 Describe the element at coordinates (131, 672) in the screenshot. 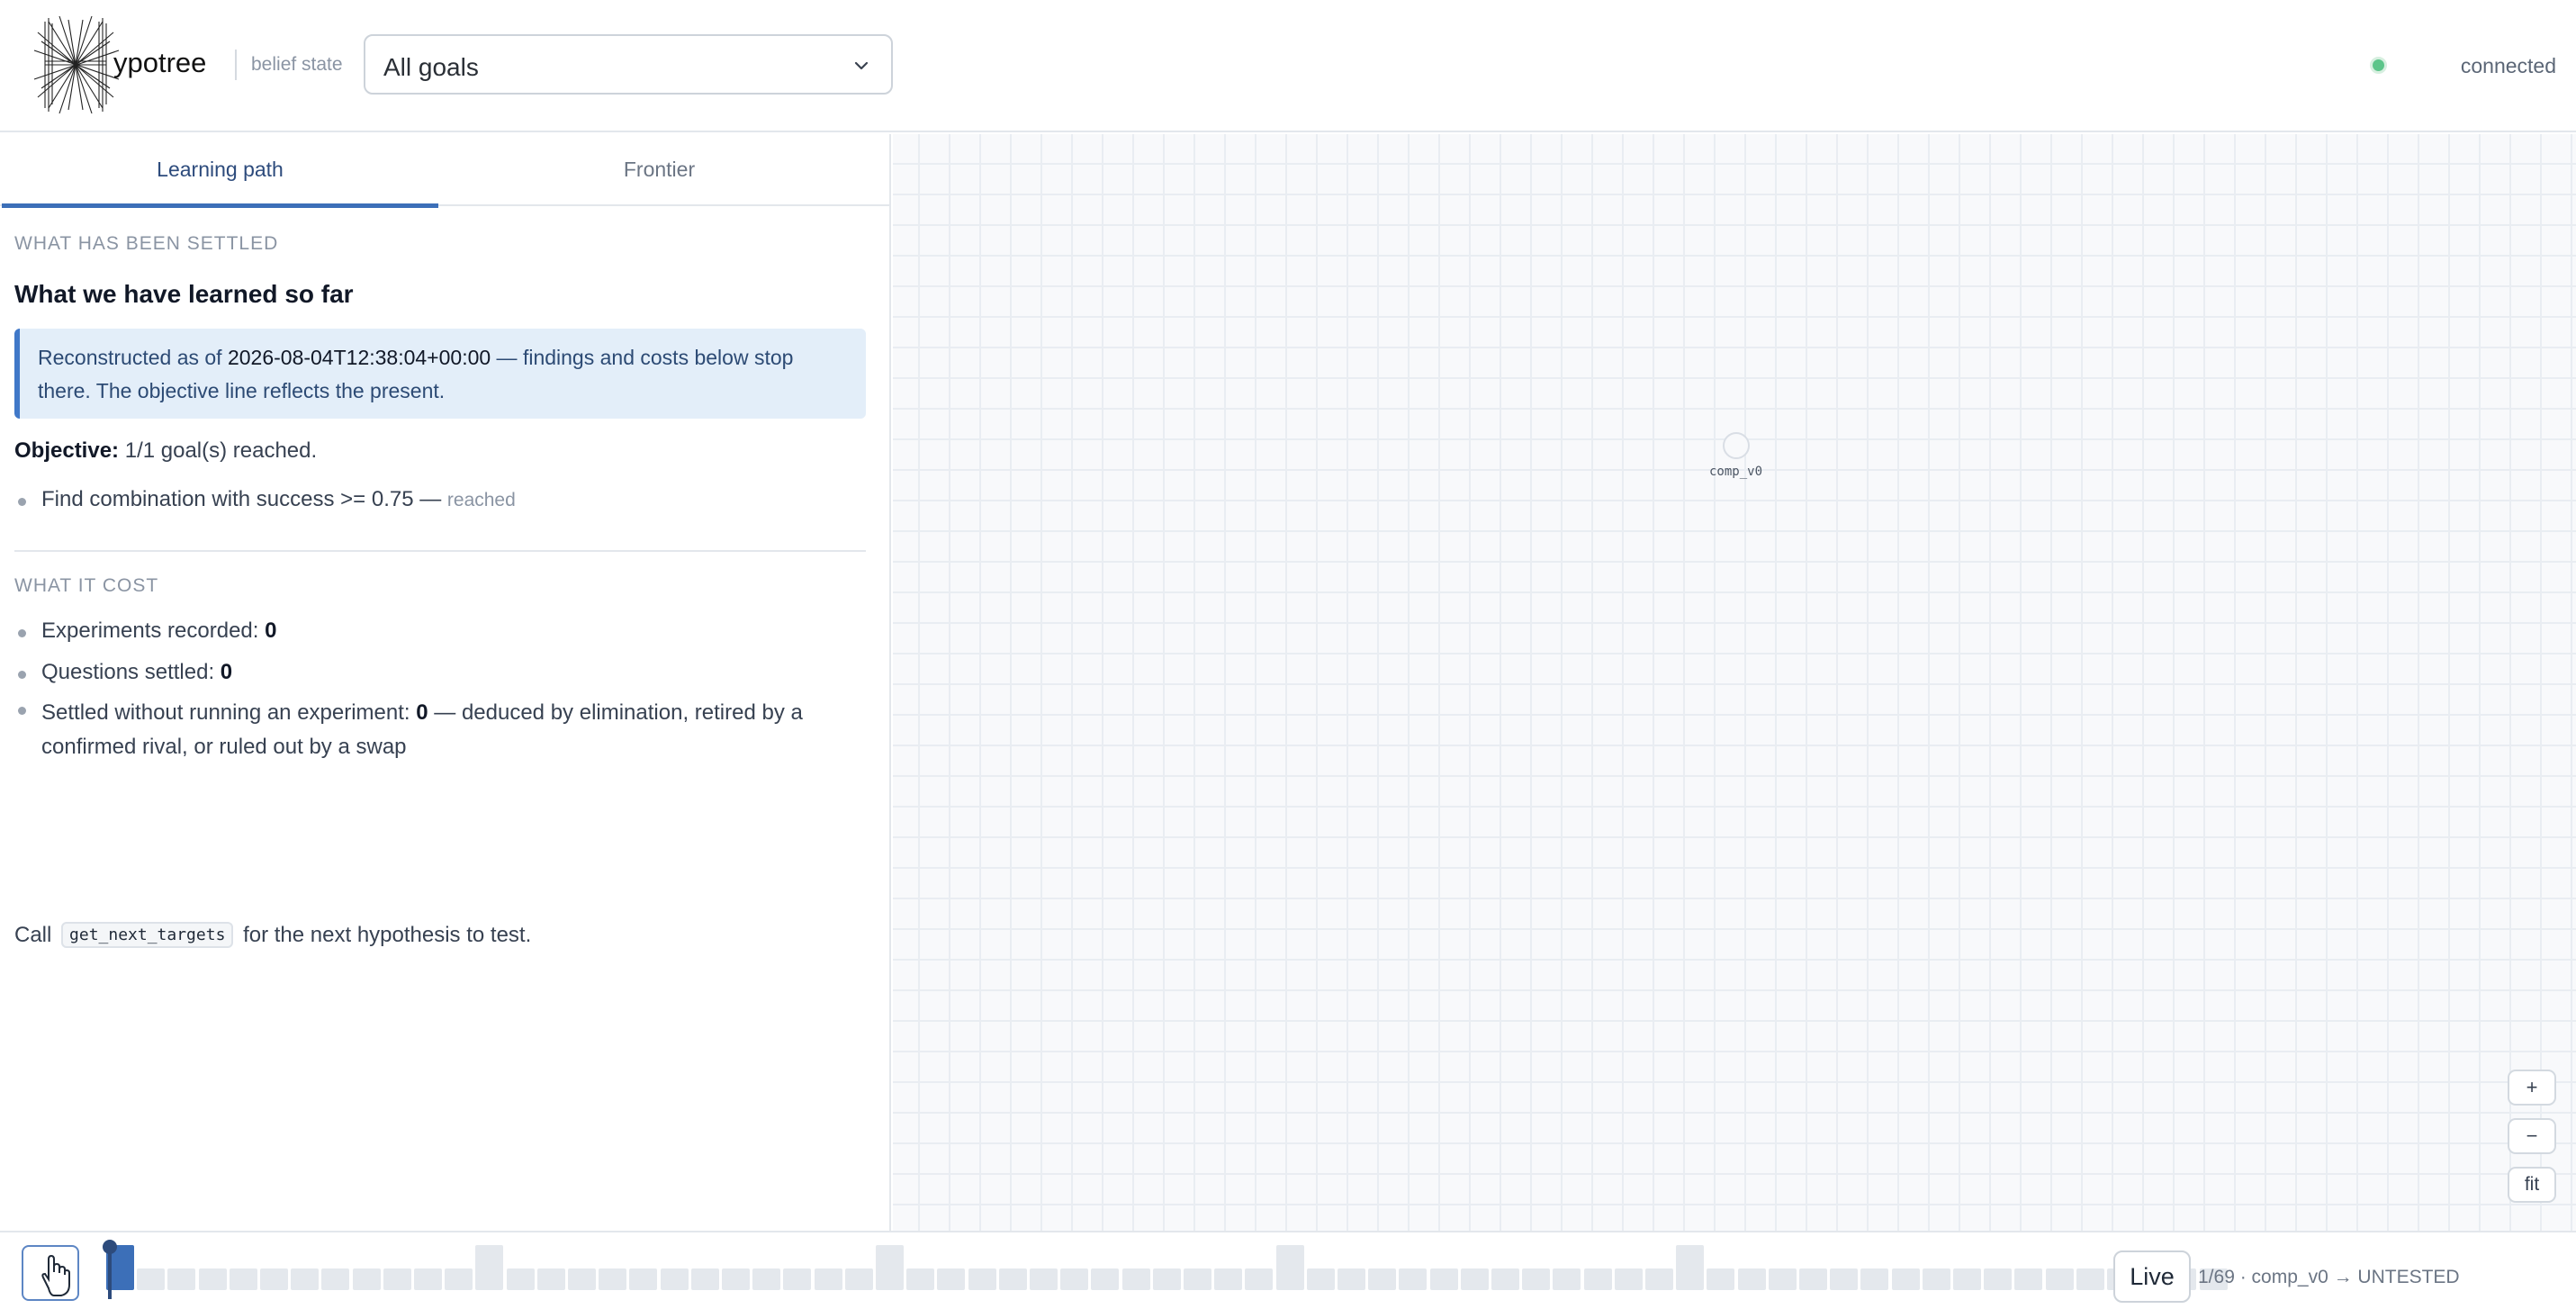

I see `cost-label: Questions settled:` at that location.